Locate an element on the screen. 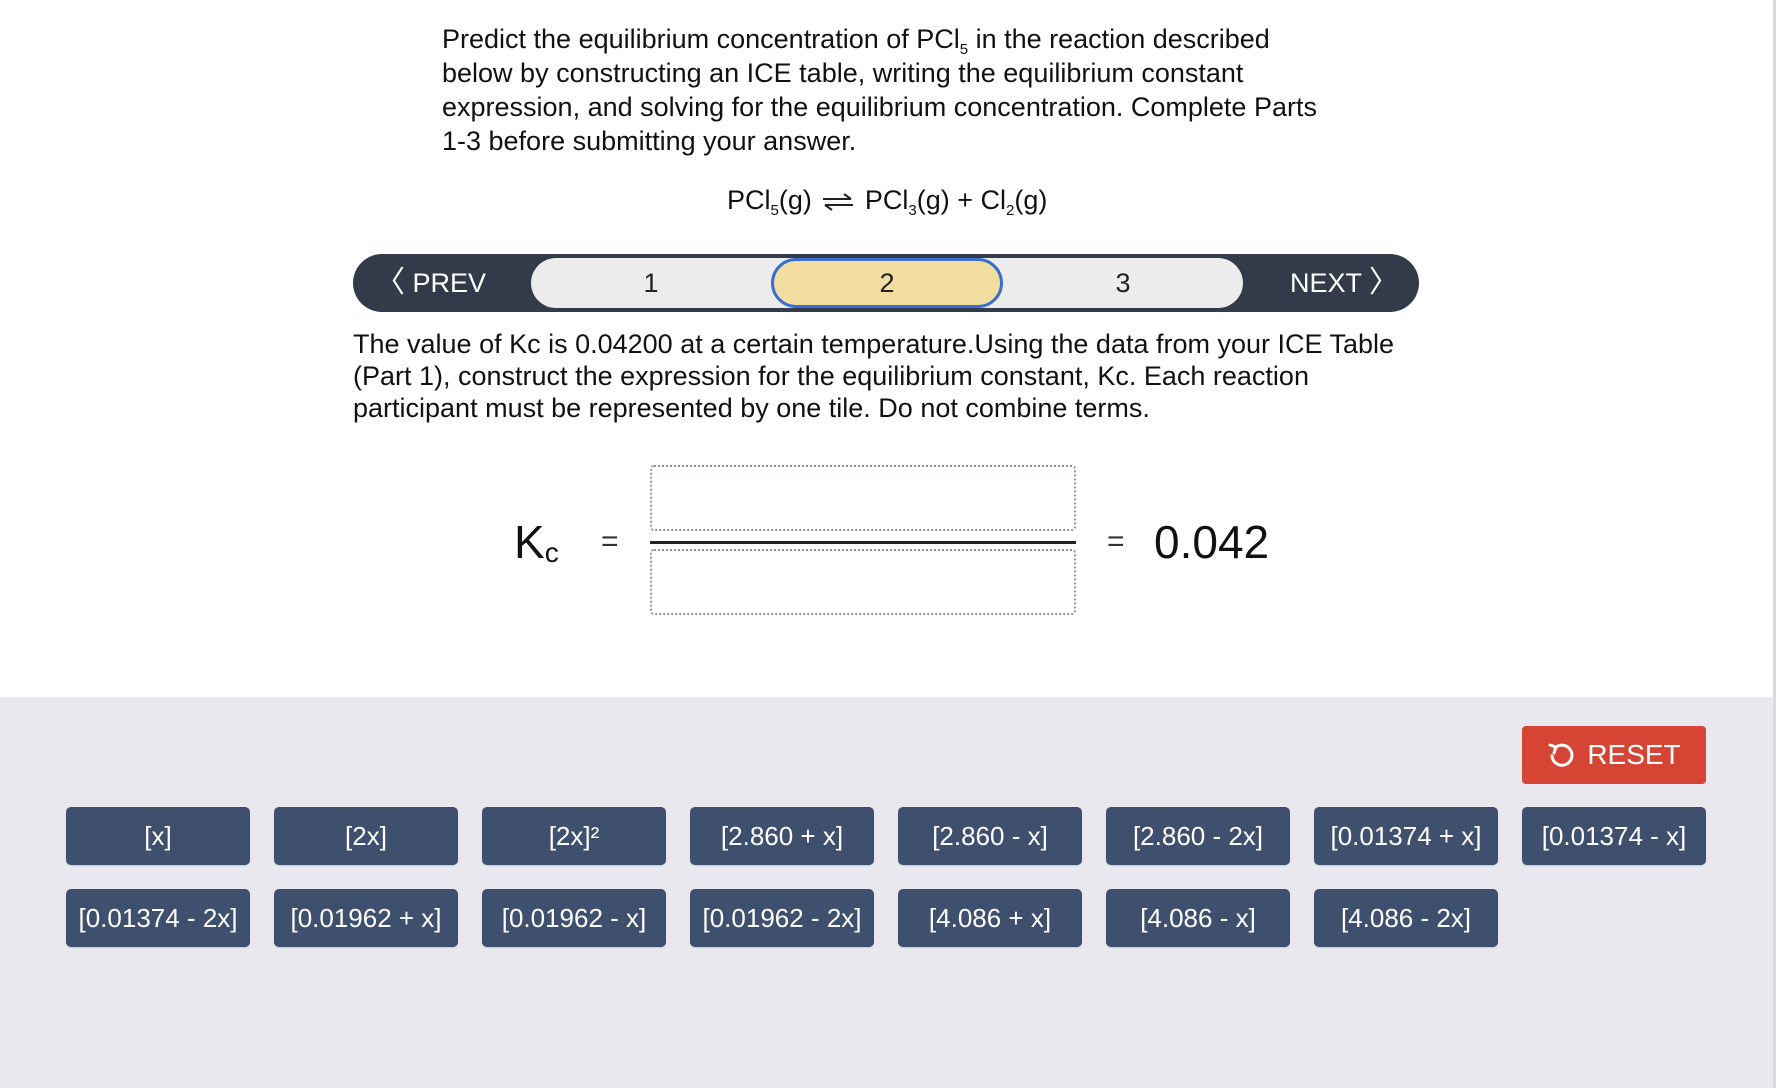 The image size is (1776, 1088). kc-subscript: c is located at coordinates (551, 552).